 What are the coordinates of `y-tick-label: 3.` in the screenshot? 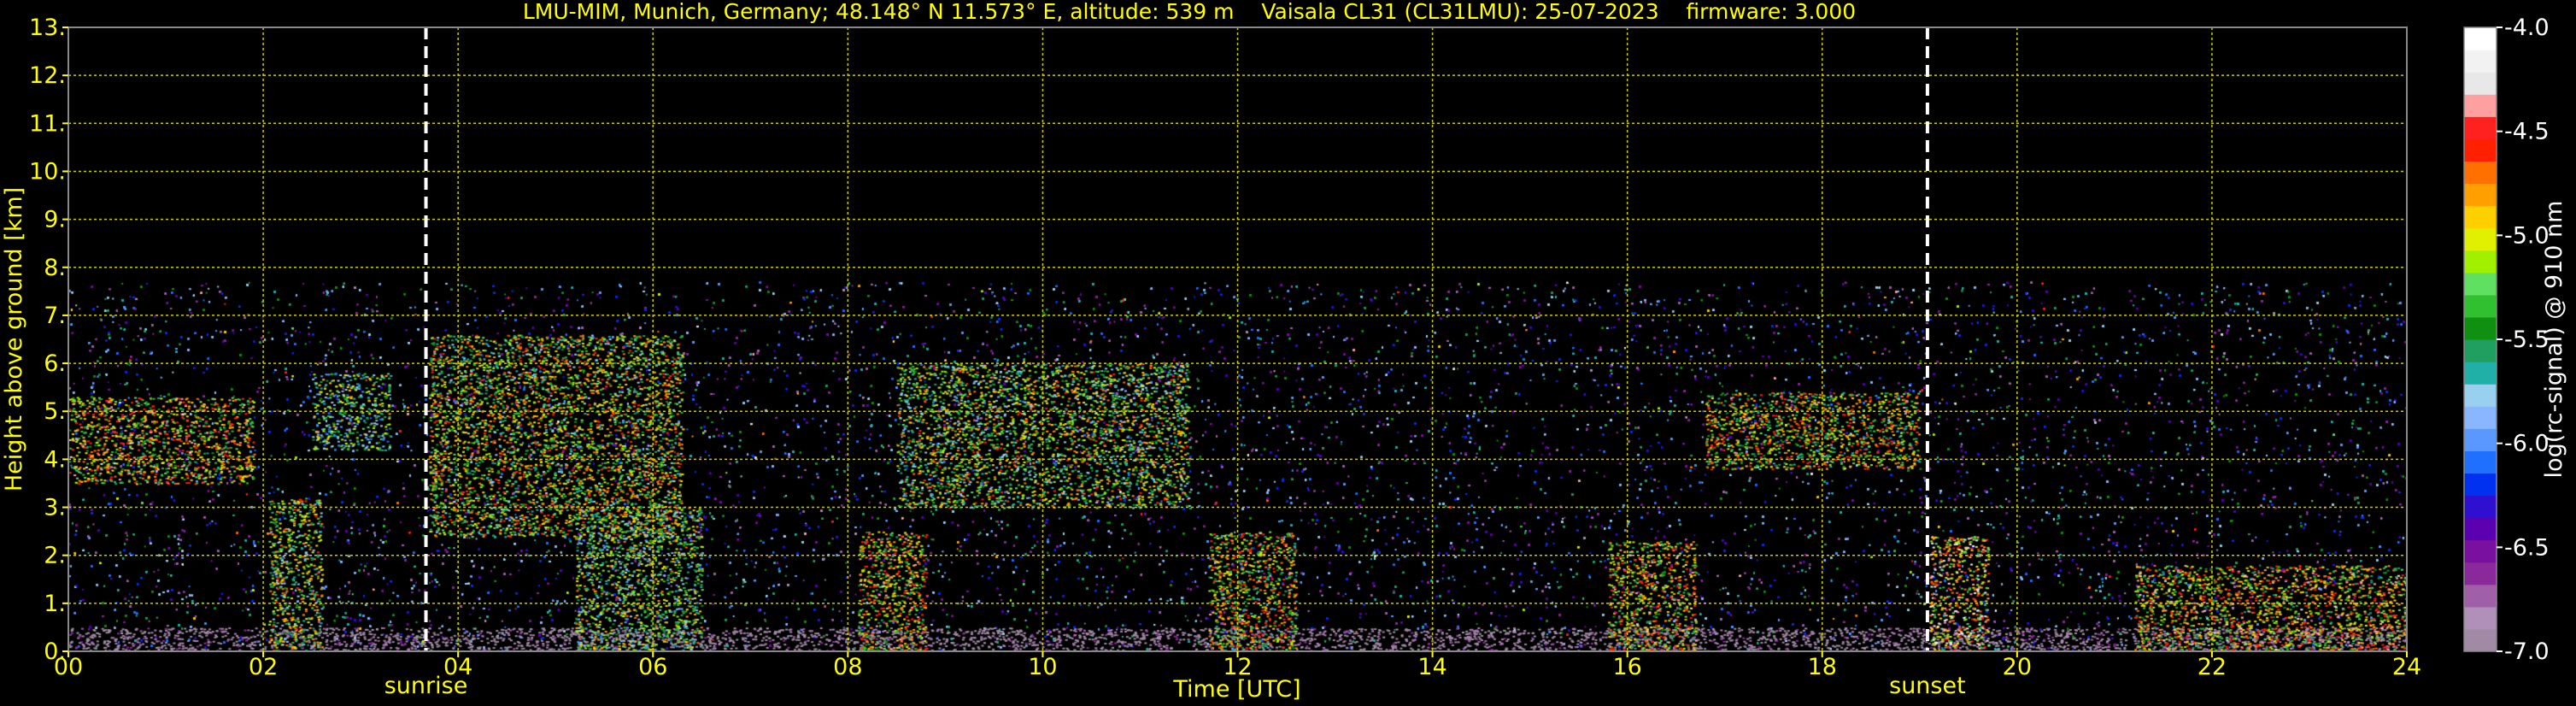 It's located at (55, 508).